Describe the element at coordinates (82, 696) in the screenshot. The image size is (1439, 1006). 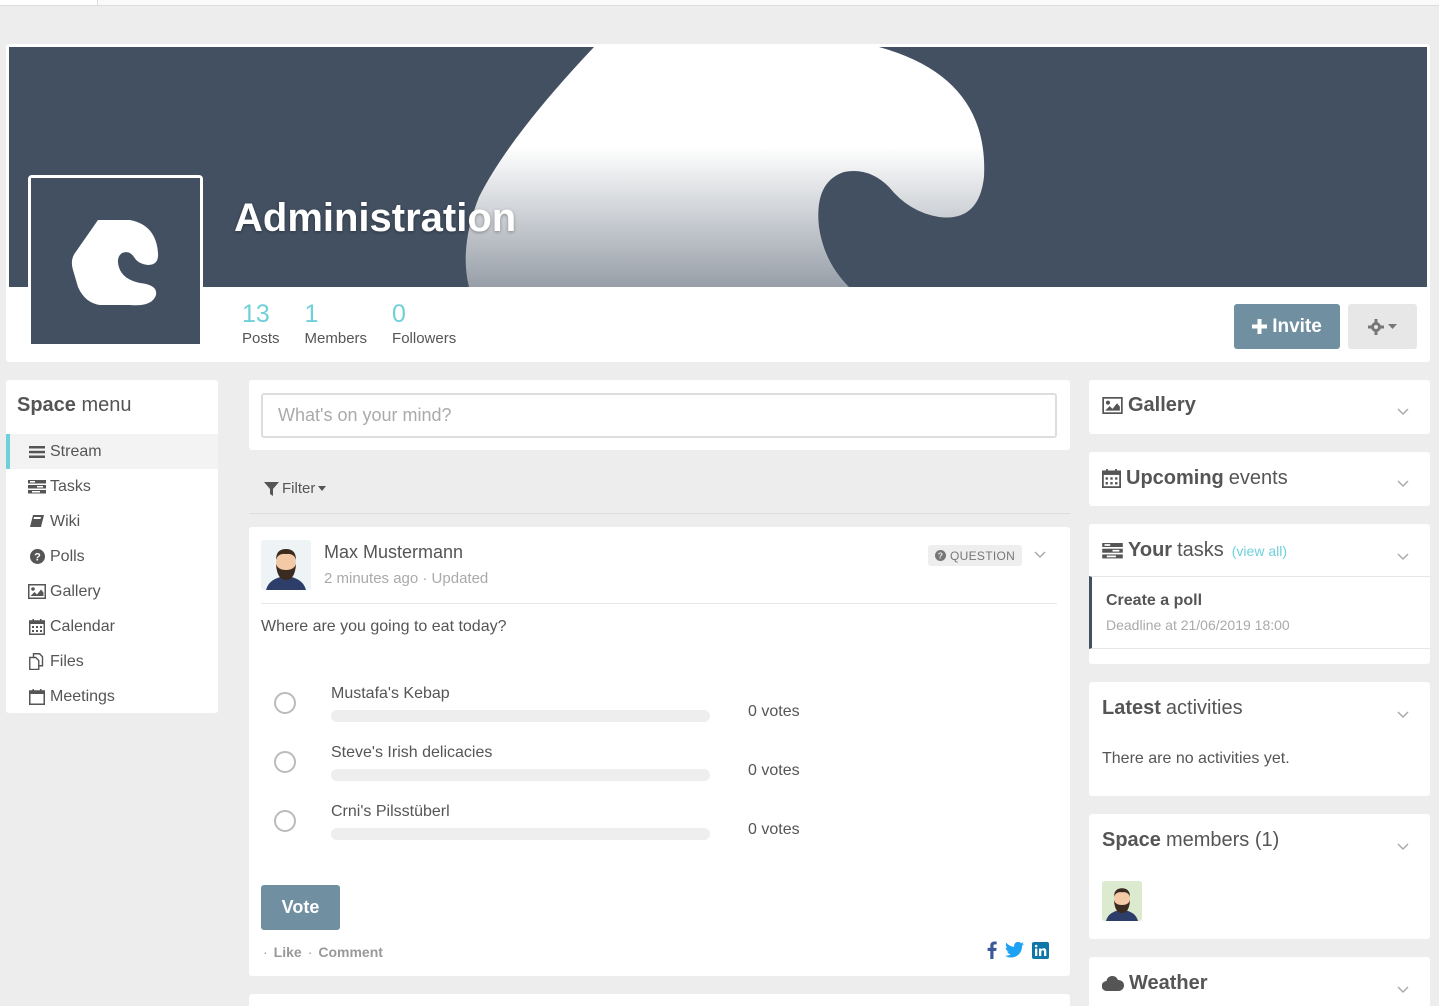
I see `menu-item-label: Meetings` at that location.